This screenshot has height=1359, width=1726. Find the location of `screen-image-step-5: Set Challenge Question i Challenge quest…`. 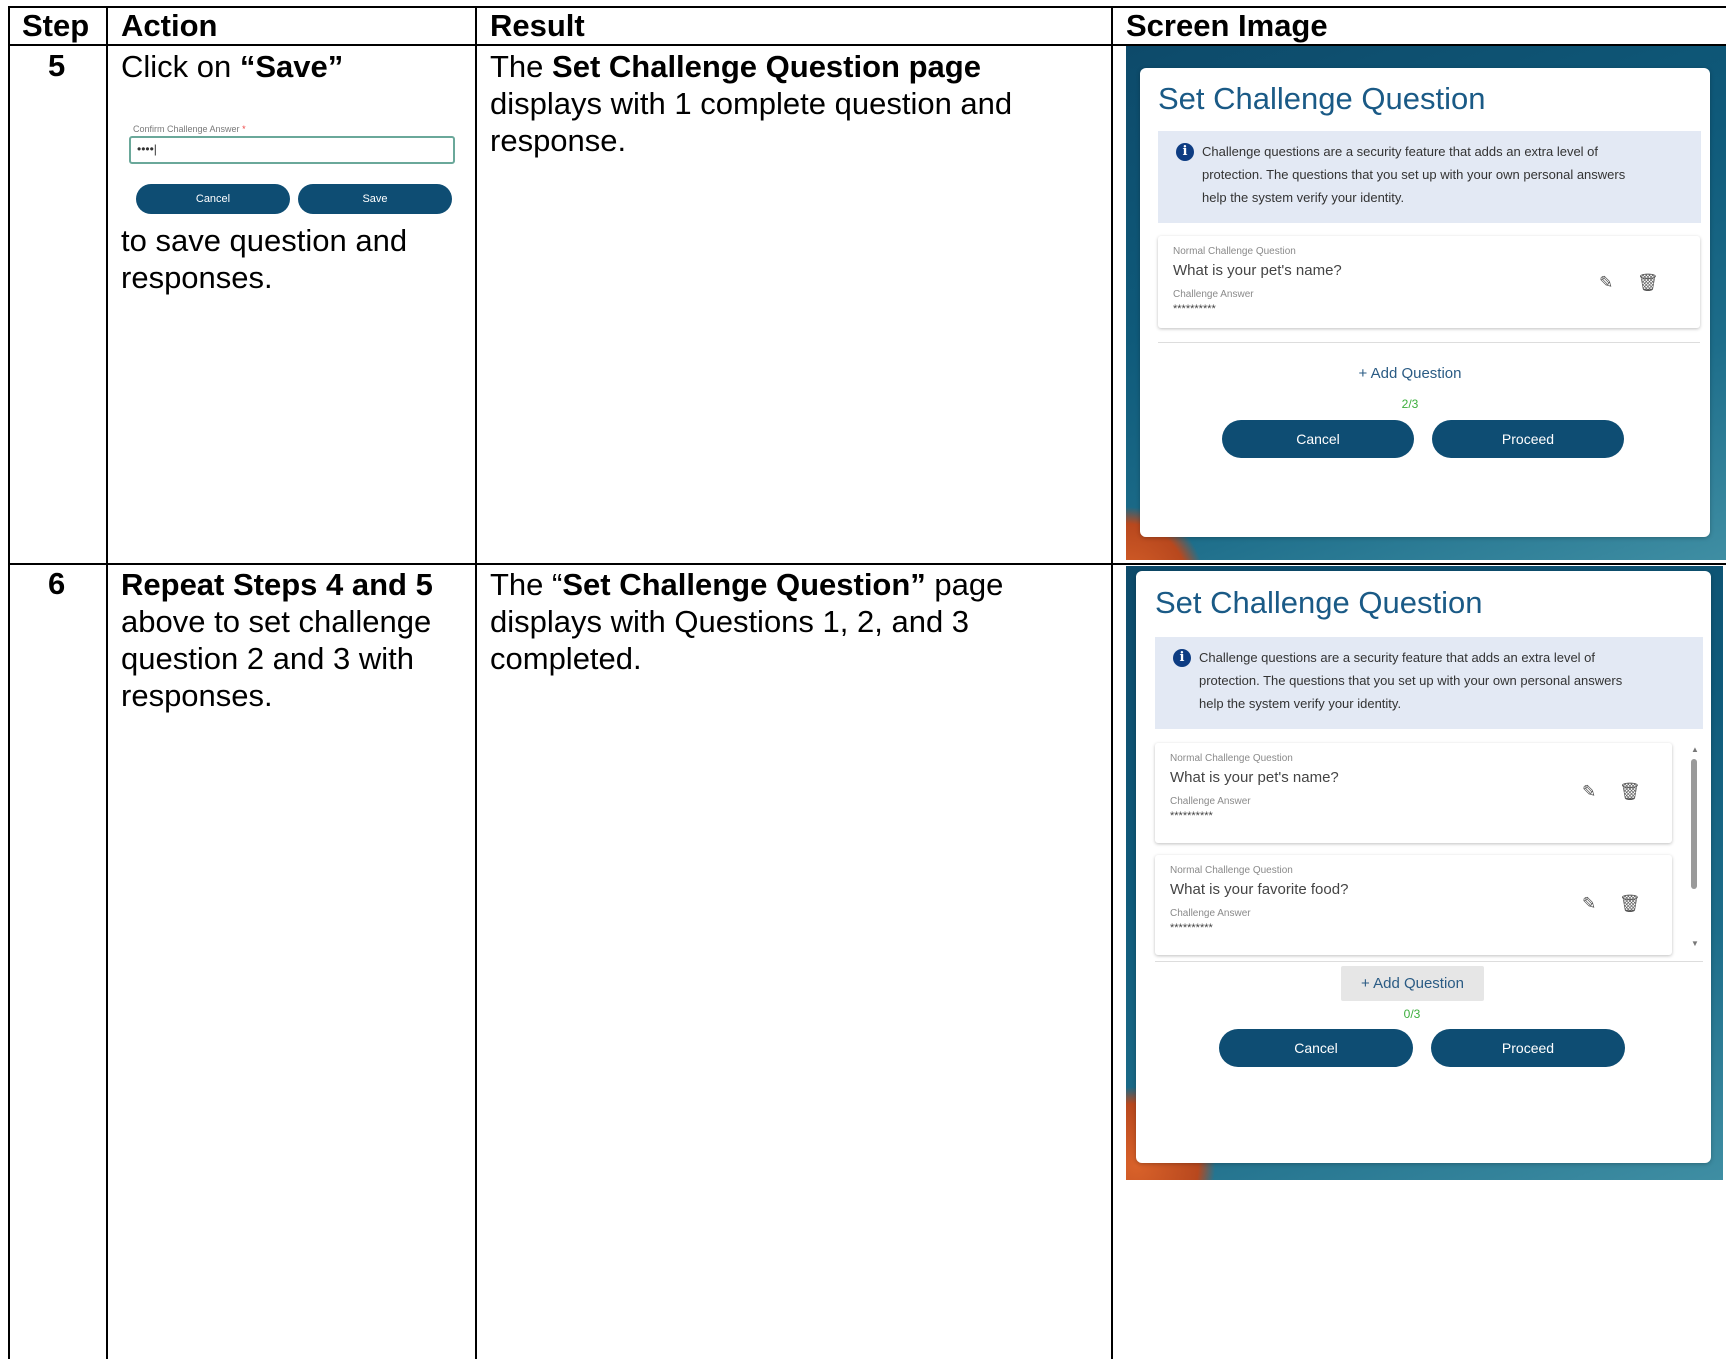

screen-image-step-5: Set Challenge Question i Challenge quest… is located at coordinates (1426, 303).